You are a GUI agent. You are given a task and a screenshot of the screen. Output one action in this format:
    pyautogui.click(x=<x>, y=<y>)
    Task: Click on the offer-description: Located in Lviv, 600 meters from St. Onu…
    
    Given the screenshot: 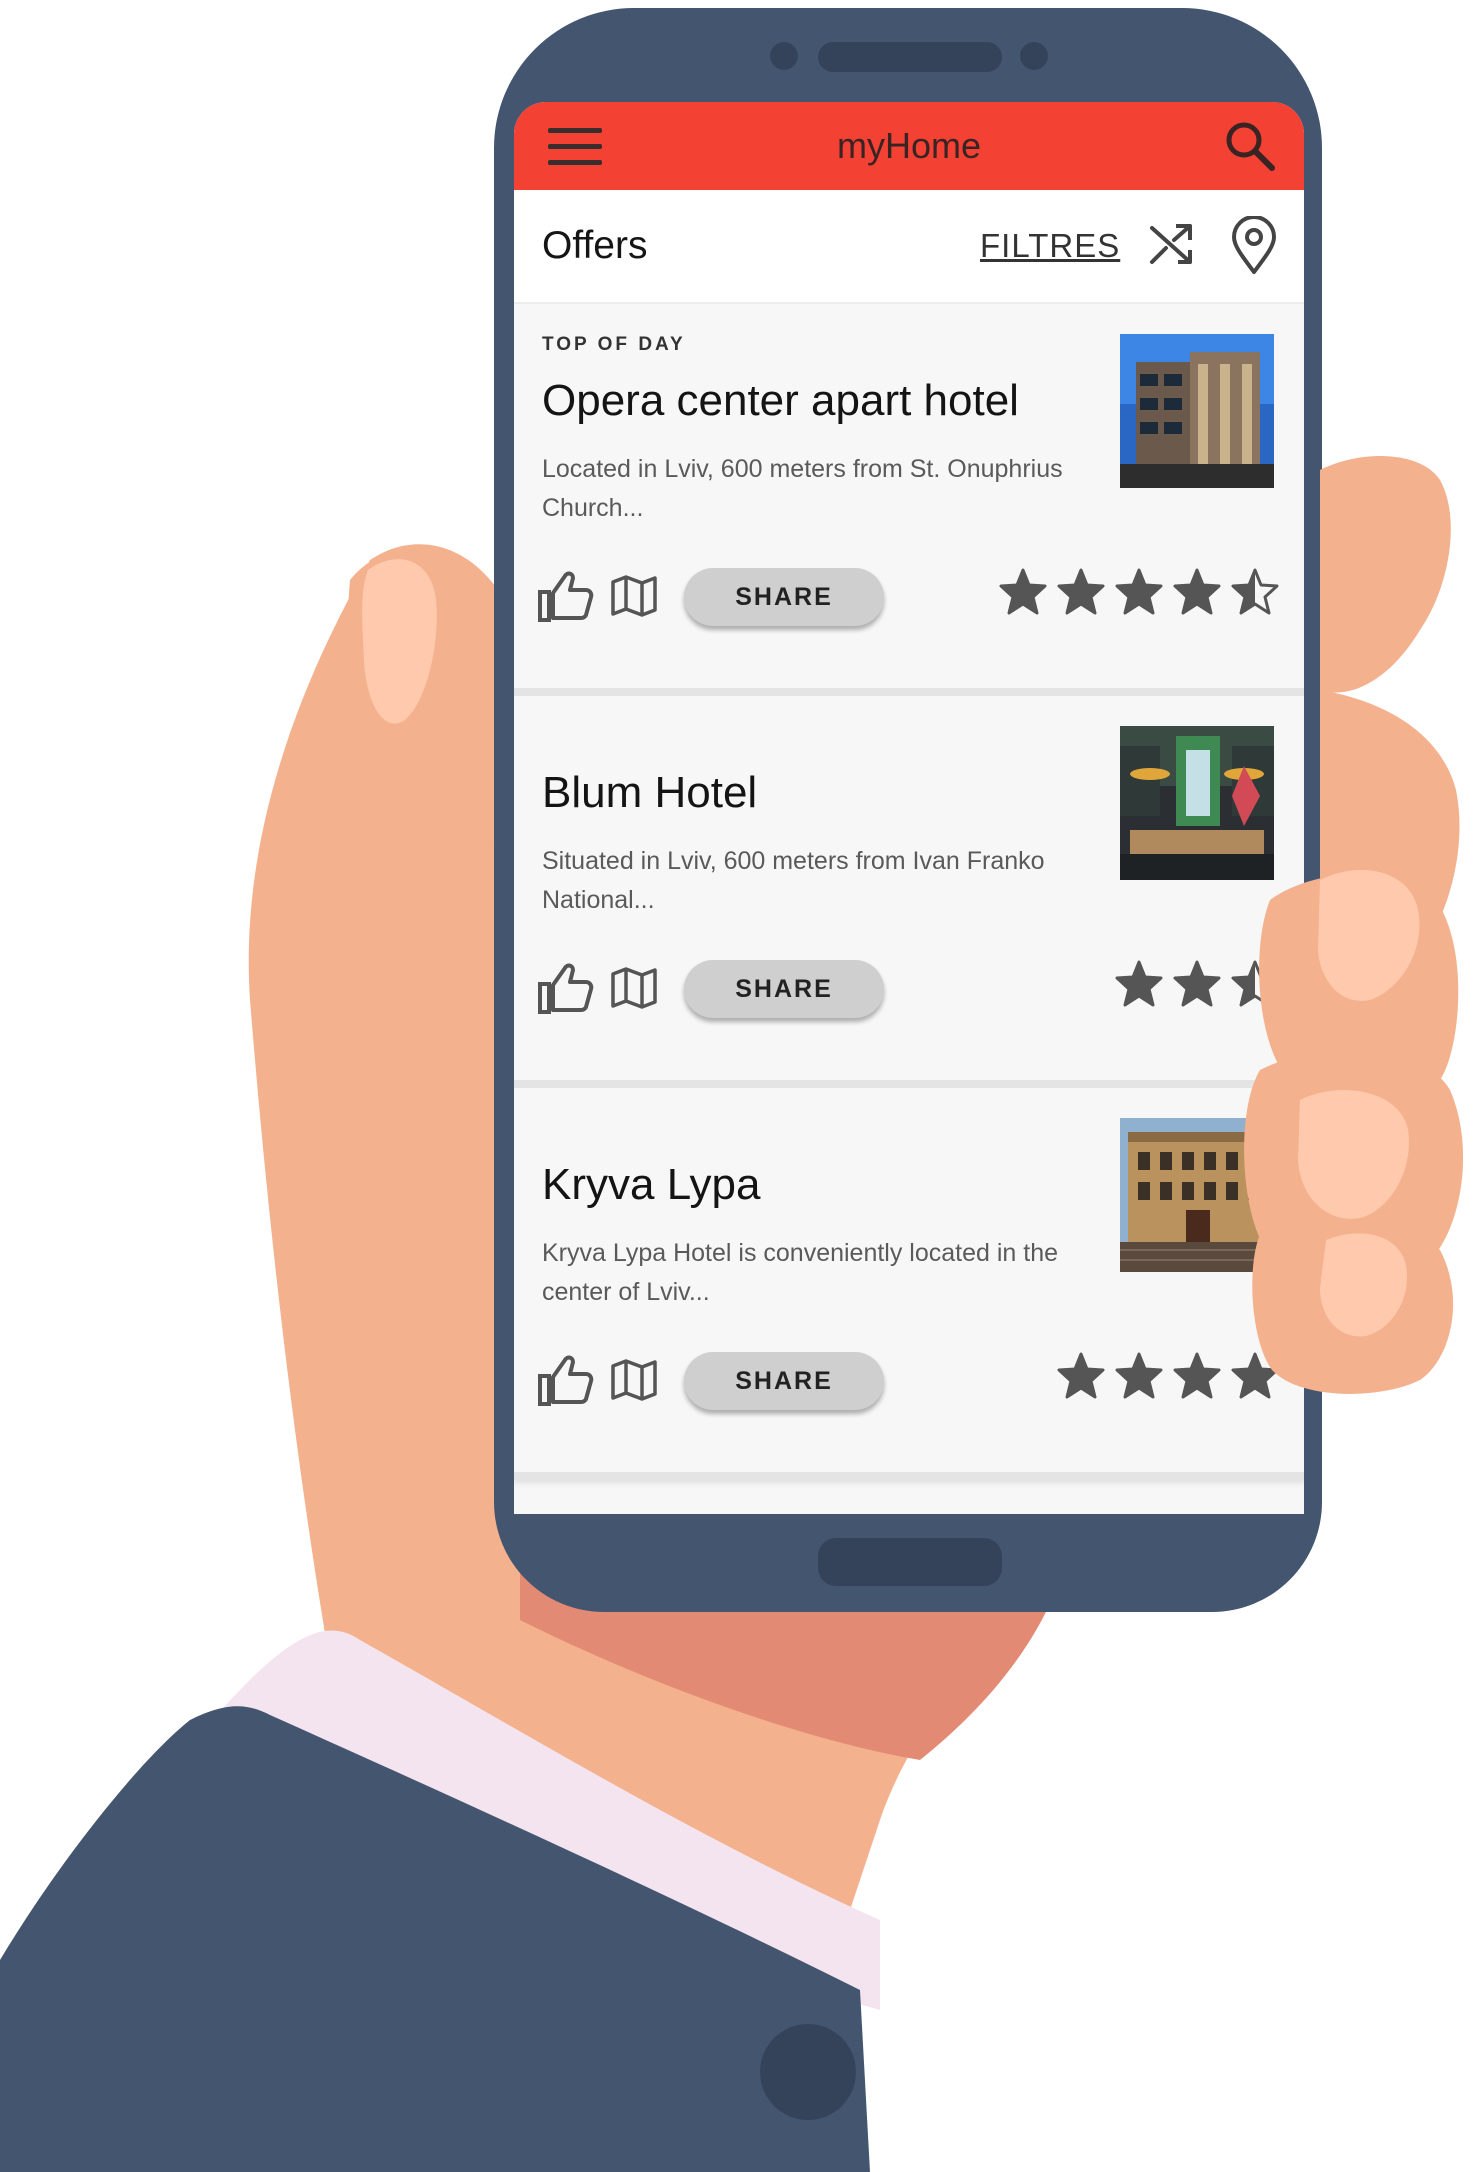 What is the action you would take?
    pyautogui.click(x=802, y=488)
    